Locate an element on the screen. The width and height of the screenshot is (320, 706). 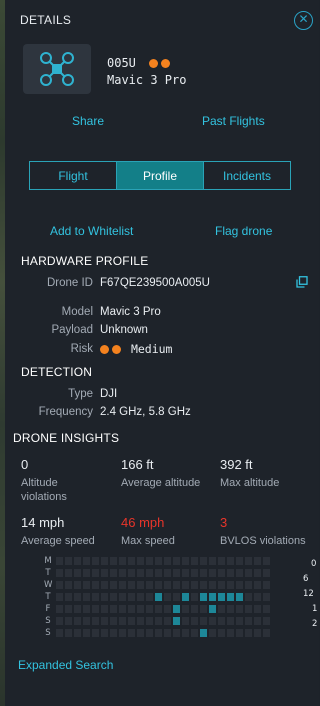
tab-incidents: Incidents is located at coordinates (247, 175).